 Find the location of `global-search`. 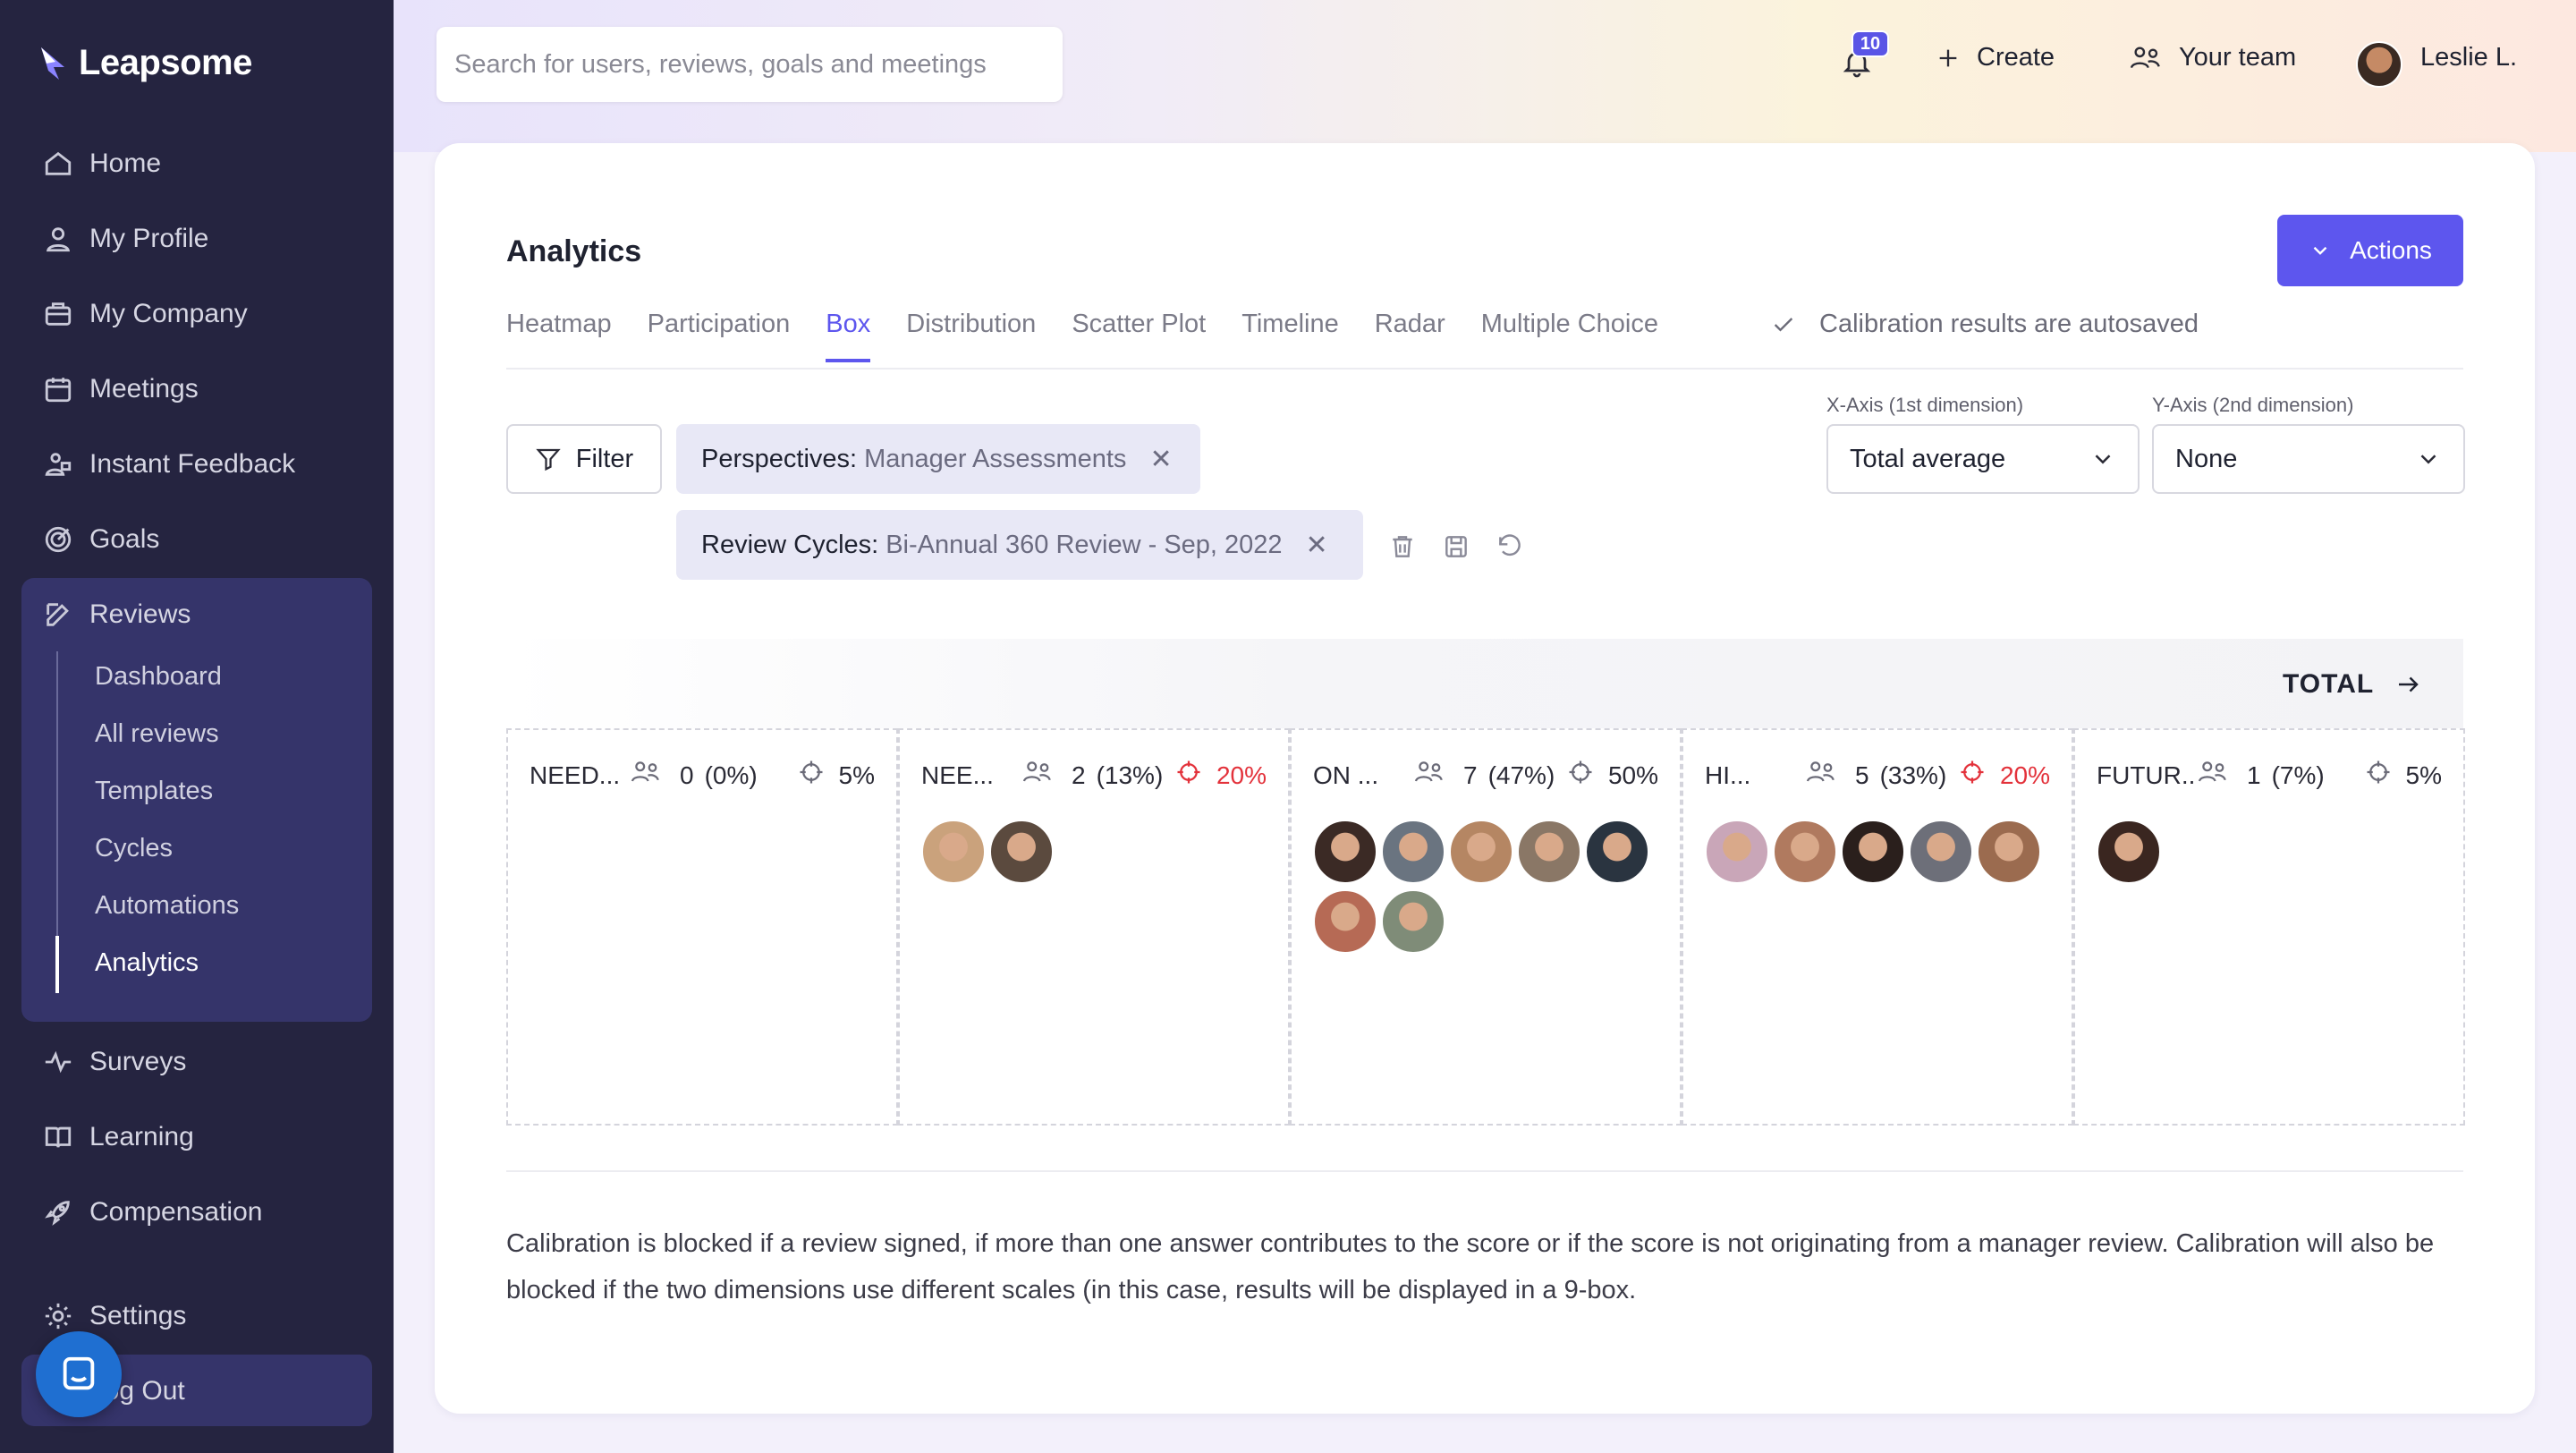

global-search is located at coordinates (749, 64).